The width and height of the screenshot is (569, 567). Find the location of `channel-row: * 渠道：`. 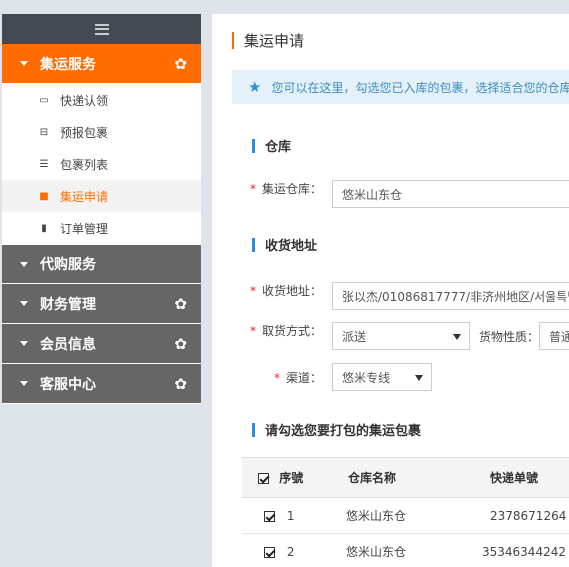

channel-row: * 渠道： is located at coordinates (298, 377).